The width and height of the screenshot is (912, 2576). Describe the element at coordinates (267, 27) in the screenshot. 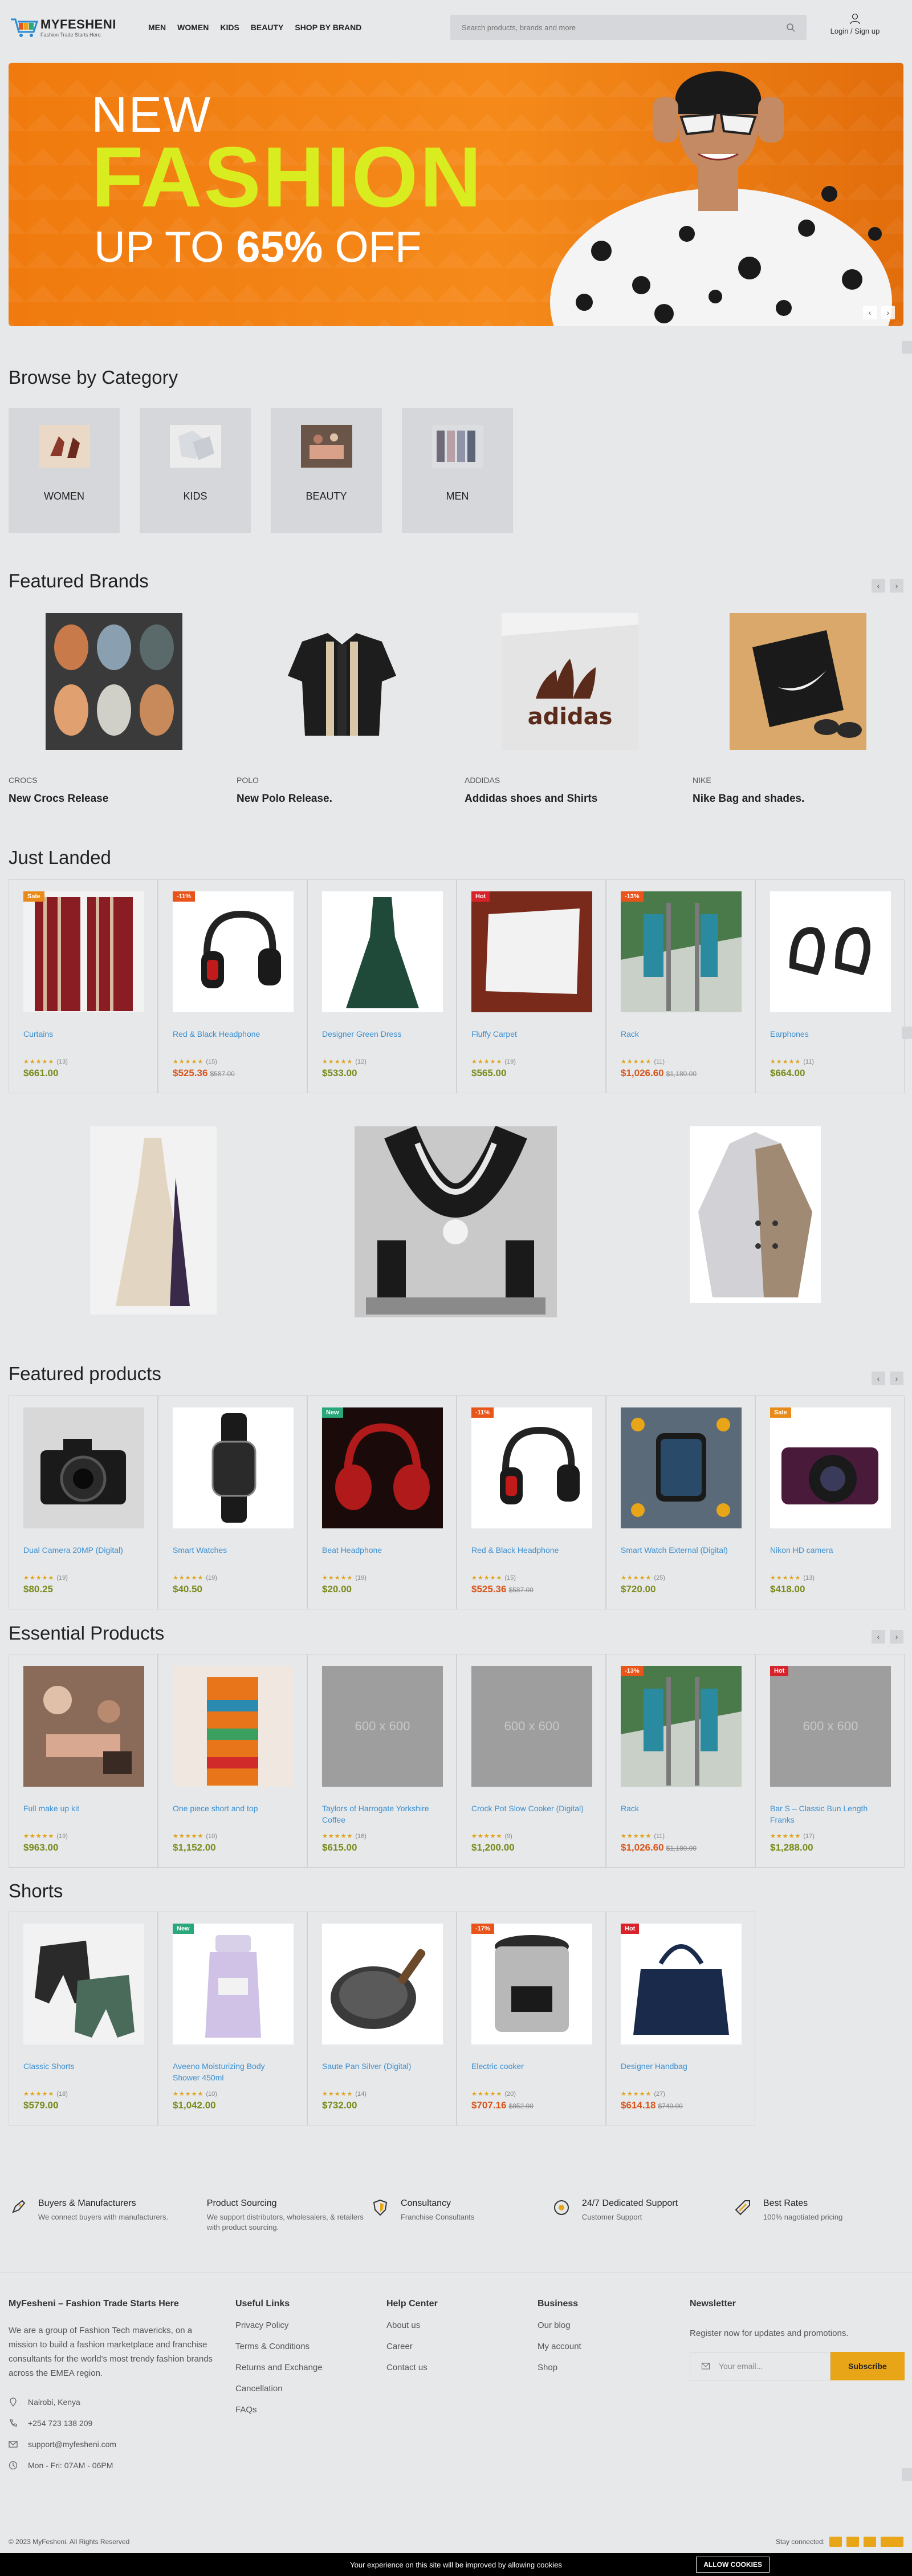

I see `nav-beauty: BEAUTY` at that location.